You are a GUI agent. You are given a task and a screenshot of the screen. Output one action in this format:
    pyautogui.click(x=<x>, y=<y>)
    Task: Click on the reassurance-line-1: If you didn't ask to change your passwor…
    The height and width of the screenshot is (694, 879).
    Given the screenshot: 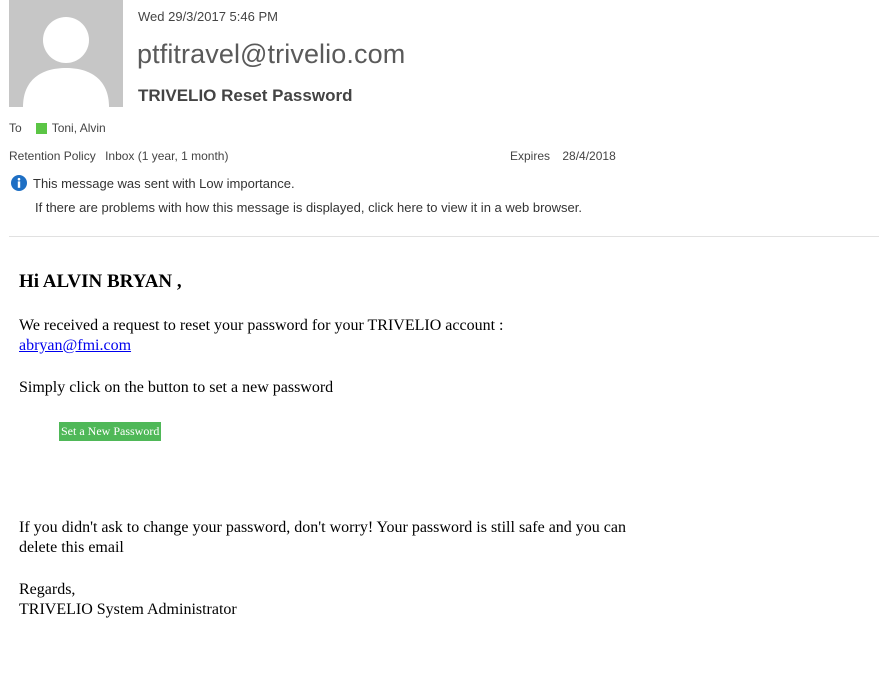 What is the action you would take?
    pyautogui.click(x=323, y=527)
    